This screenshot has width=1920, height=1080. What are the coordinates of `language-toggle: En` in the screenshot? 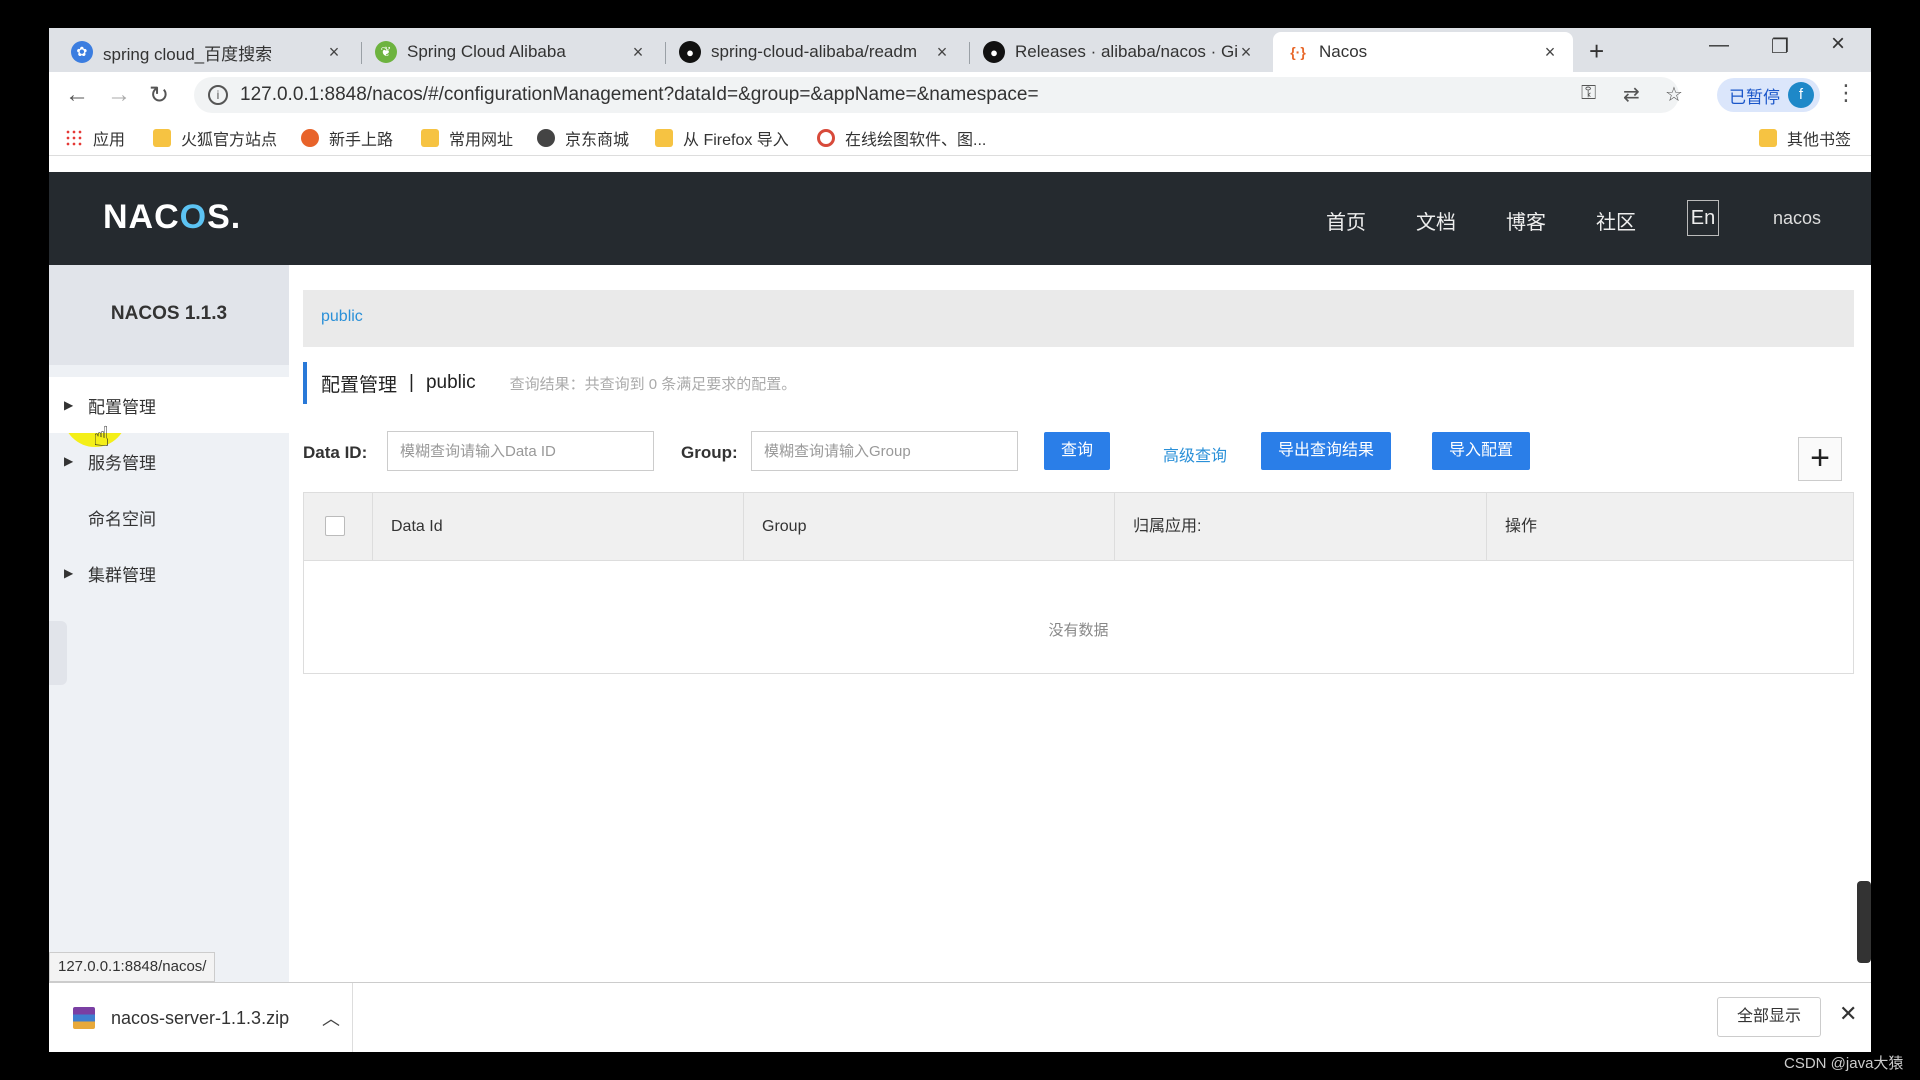 It's located at (1703, 218).